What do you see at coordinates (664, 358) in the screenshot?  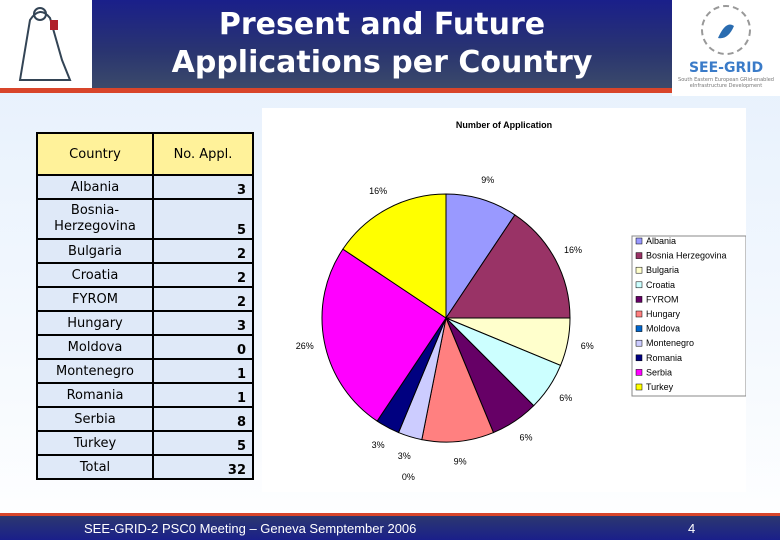 I see `legend-label: Romania` at bounding box center [664, 358].